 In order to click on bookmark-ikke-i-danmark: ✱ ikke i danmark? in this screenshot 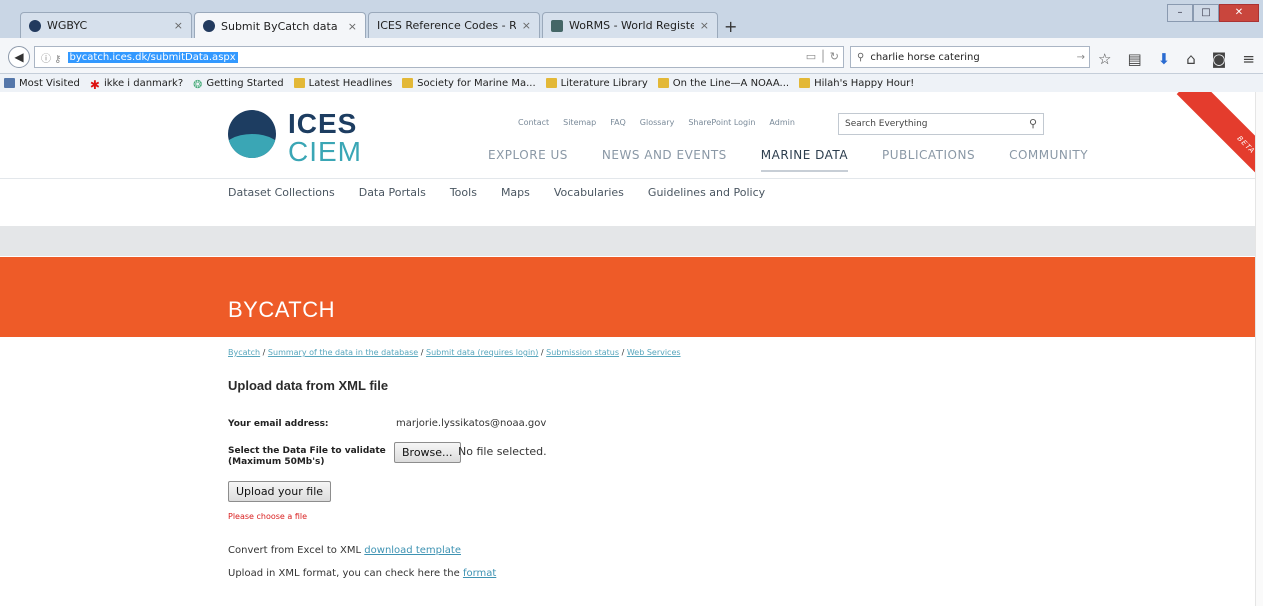, I will do `click(136, 85)`.